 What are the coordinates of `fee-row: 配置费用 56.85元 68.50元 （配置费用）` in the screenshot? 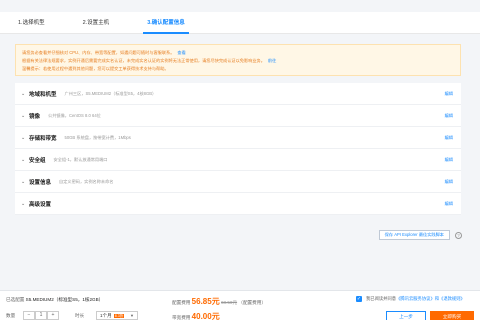 It's located at (219, 301).